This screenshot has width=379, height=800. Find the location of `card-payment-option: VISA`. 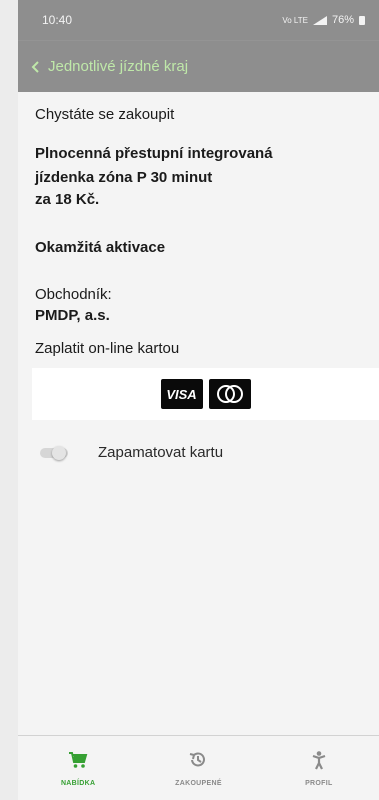

card-payment-option: VISA is located at coordinates (205, 394).